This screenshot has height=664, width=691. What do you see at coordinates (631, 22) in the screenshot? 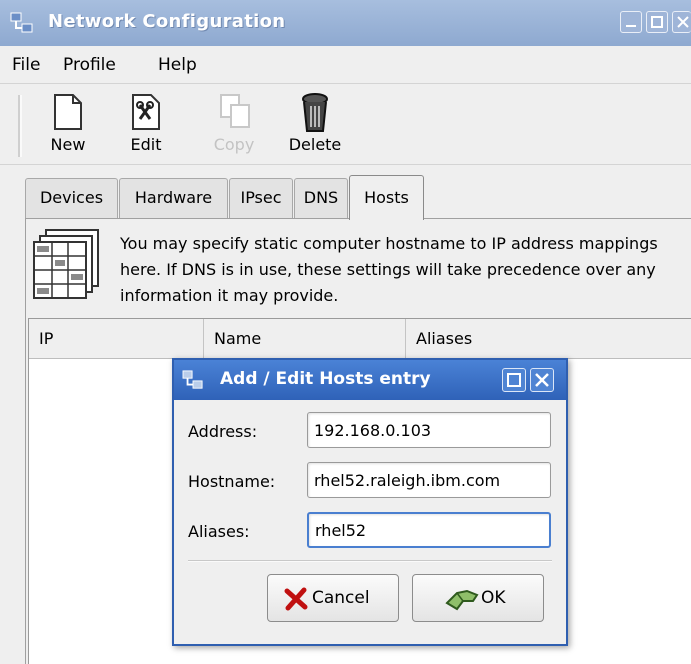
I see `minimize-icon` at bounding box center [631, 22].